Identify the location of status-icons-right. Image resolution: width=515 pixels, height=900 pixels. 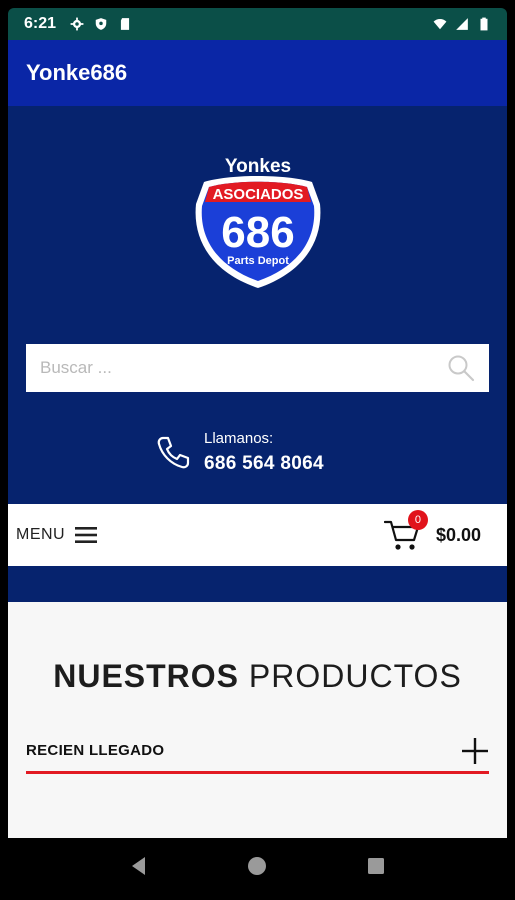
(462, 24).